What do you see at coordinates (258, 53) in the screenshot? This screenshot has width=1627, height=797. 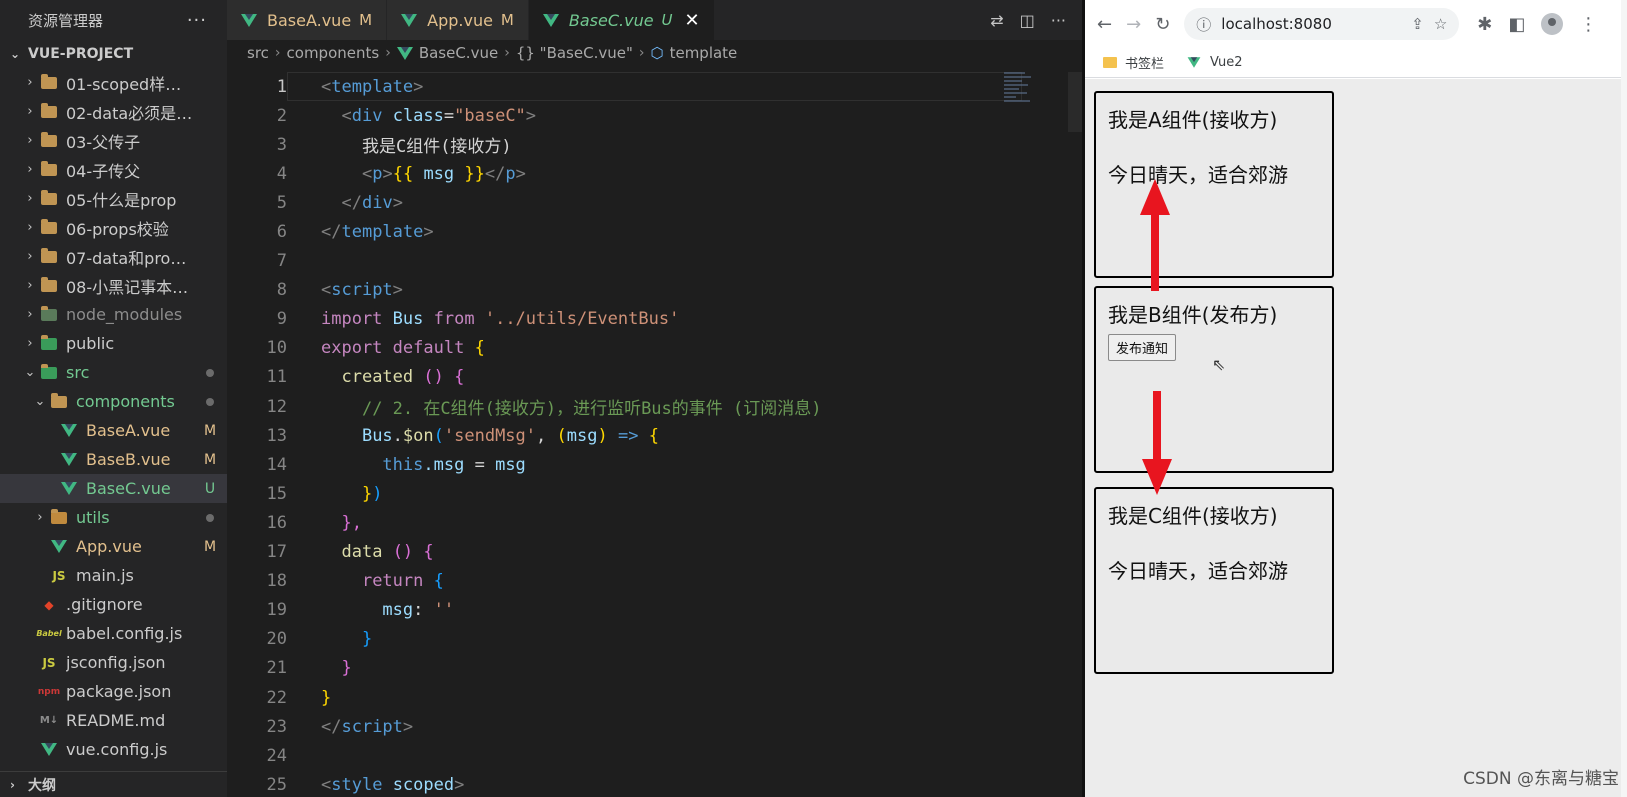 I see `breadcrumb-item: src` at bounding box center [258, 53].